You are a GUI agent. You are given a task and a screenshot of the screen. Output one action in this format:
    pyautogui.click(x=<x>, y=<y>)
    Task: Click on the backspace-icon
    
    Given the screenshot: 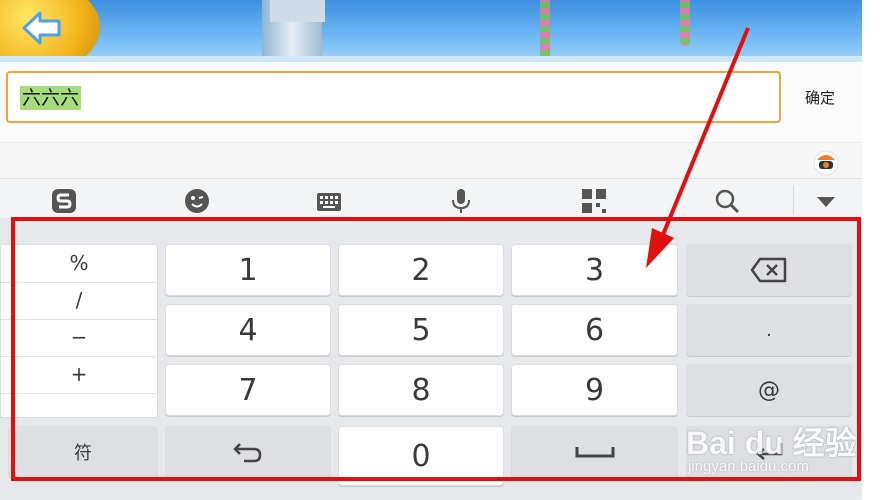 What is the action you would take?
    pyautogui.click(x=768, y=270)
    